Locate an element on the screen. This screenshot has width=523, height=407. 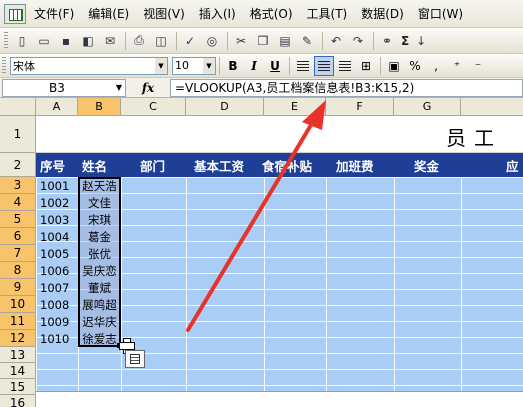
auto-fill-options-icon is located at coordinates (135, 359).